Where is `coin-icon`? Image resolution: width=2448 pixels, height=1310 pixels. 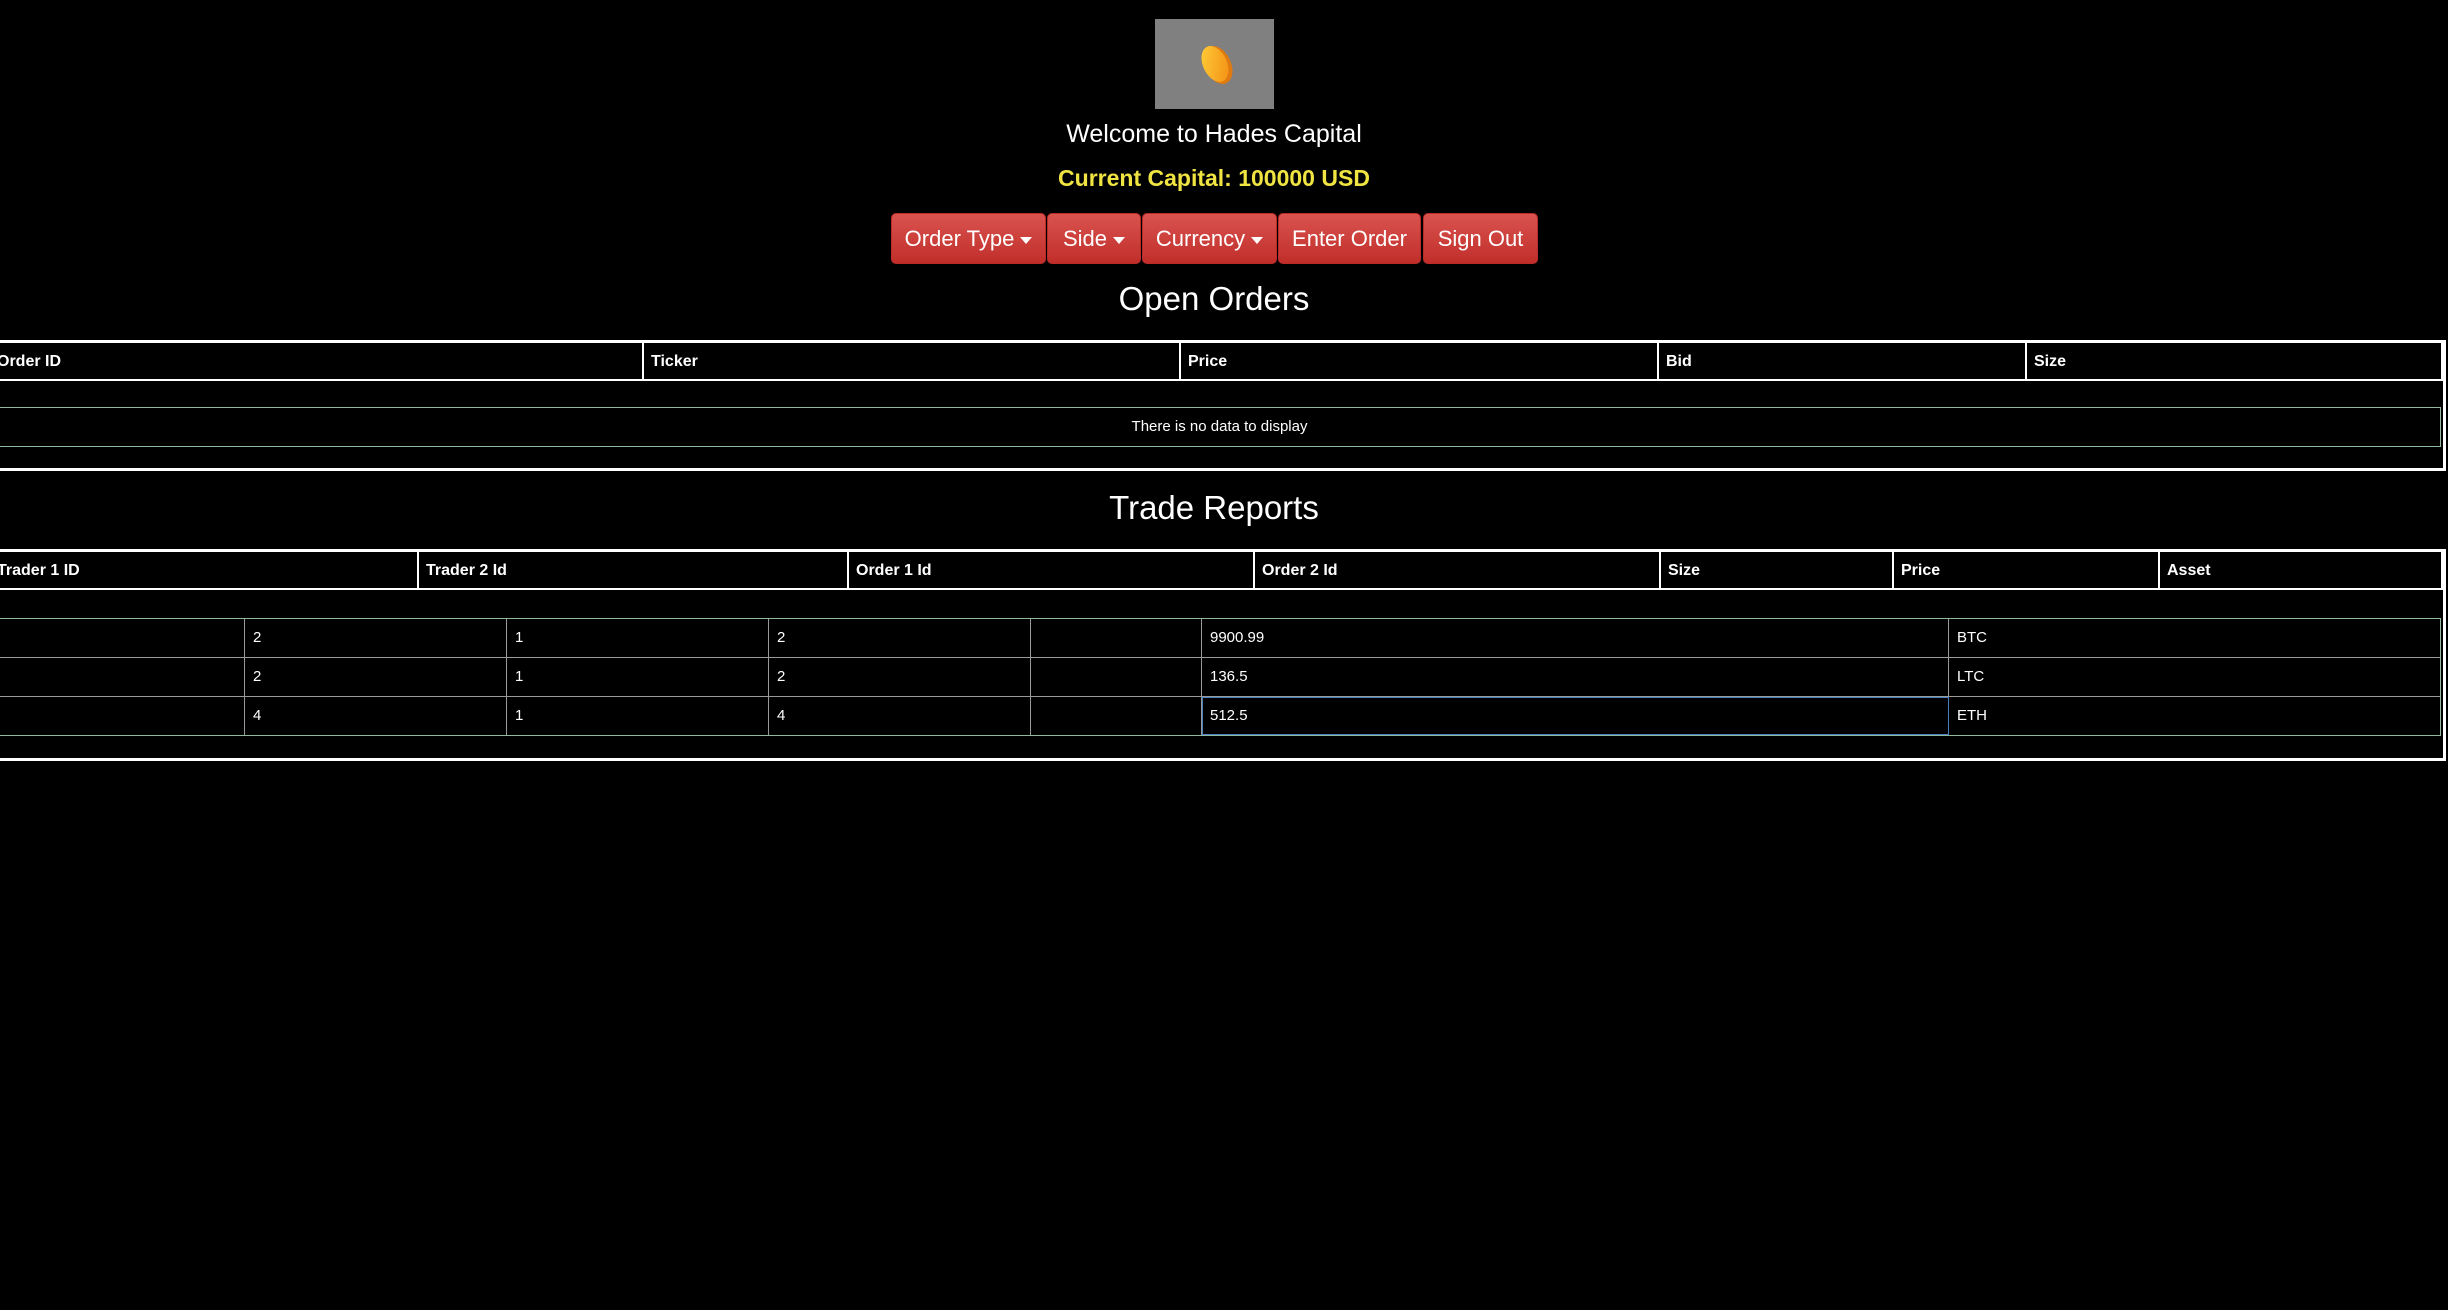 coin-icon is located at coordinates (1217, 65).